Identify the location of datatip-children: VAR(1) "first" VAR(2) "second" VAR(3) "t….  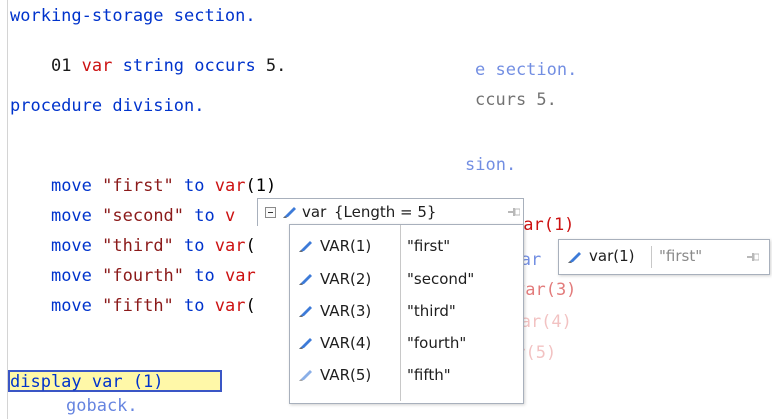
(406, 314).